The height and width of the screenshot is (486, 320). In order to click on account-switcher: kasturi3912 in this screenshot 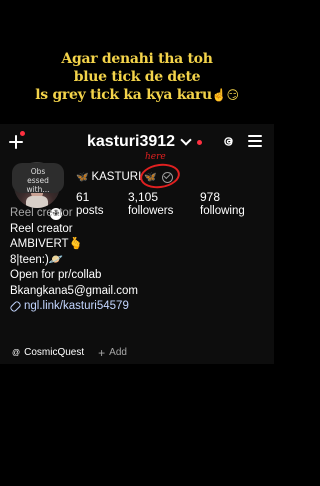, I will do `click(145, 142)`.